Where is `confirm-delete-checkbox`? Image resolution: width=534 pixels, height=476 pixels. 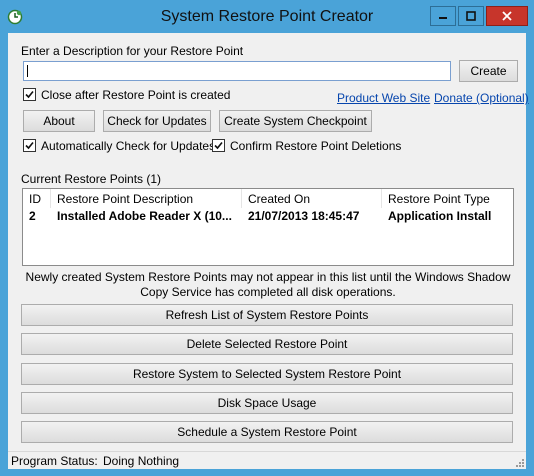 confirm-delete-checkbox is located at coordinates (218, 145).